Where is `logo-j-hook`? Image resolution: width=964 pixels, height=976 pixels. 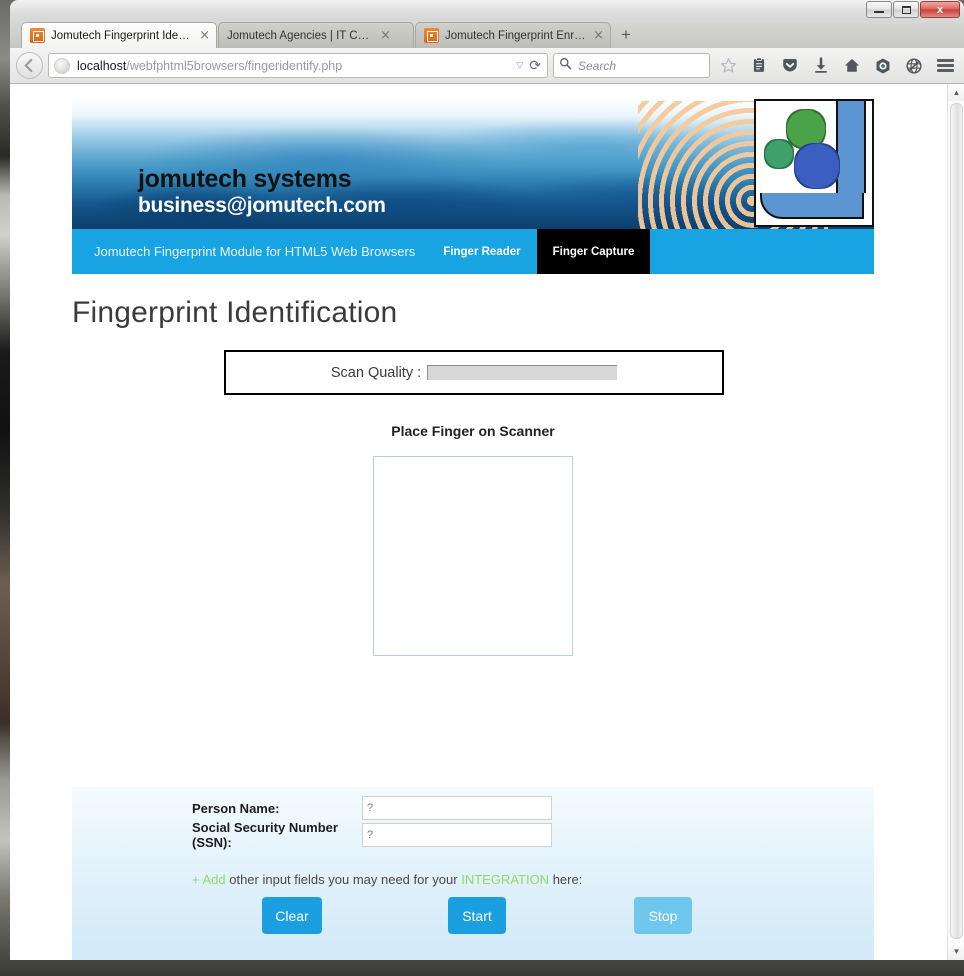 logo-j-hook is located at coordinates (812, 206).